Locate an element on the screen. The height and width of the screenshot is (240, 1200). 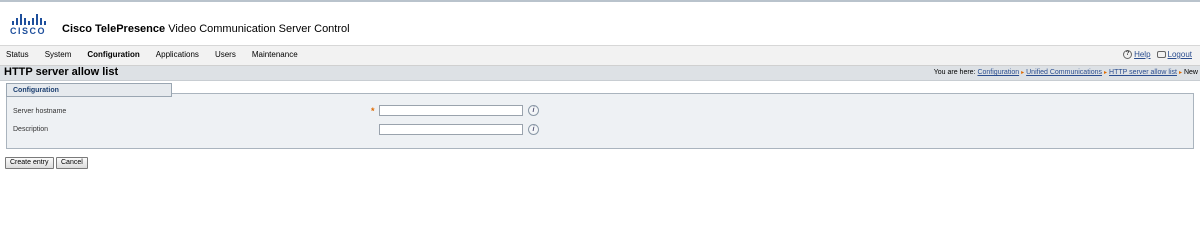
breadcrumb-link-http-server-allow-list: HTTP server allow list is located at coordinates (1143, 72).